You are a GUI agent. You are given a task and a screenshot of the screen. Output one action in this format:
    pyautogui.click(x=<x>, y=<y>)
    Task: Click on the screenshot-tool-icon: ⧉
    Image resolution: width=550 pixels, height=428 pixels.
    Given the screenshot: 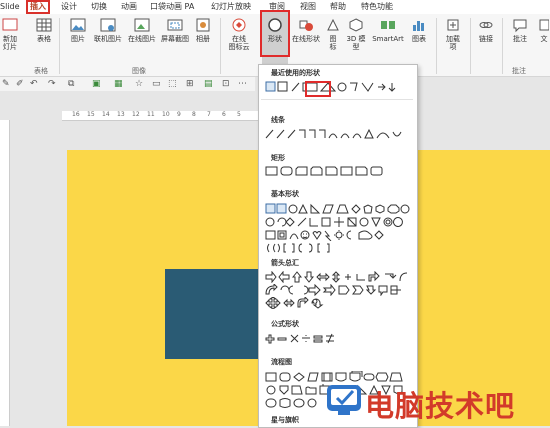 What is the action you would take?
    pyautogui.click(x=71, y=84)
    